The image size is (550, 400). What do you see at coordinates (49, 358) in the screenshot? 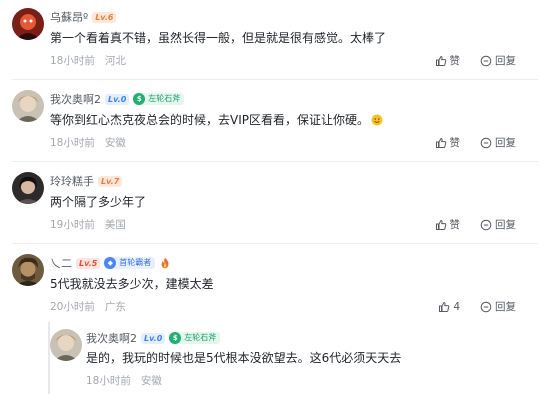
I see `reply-thread-line` at bounding box center [49, 358].